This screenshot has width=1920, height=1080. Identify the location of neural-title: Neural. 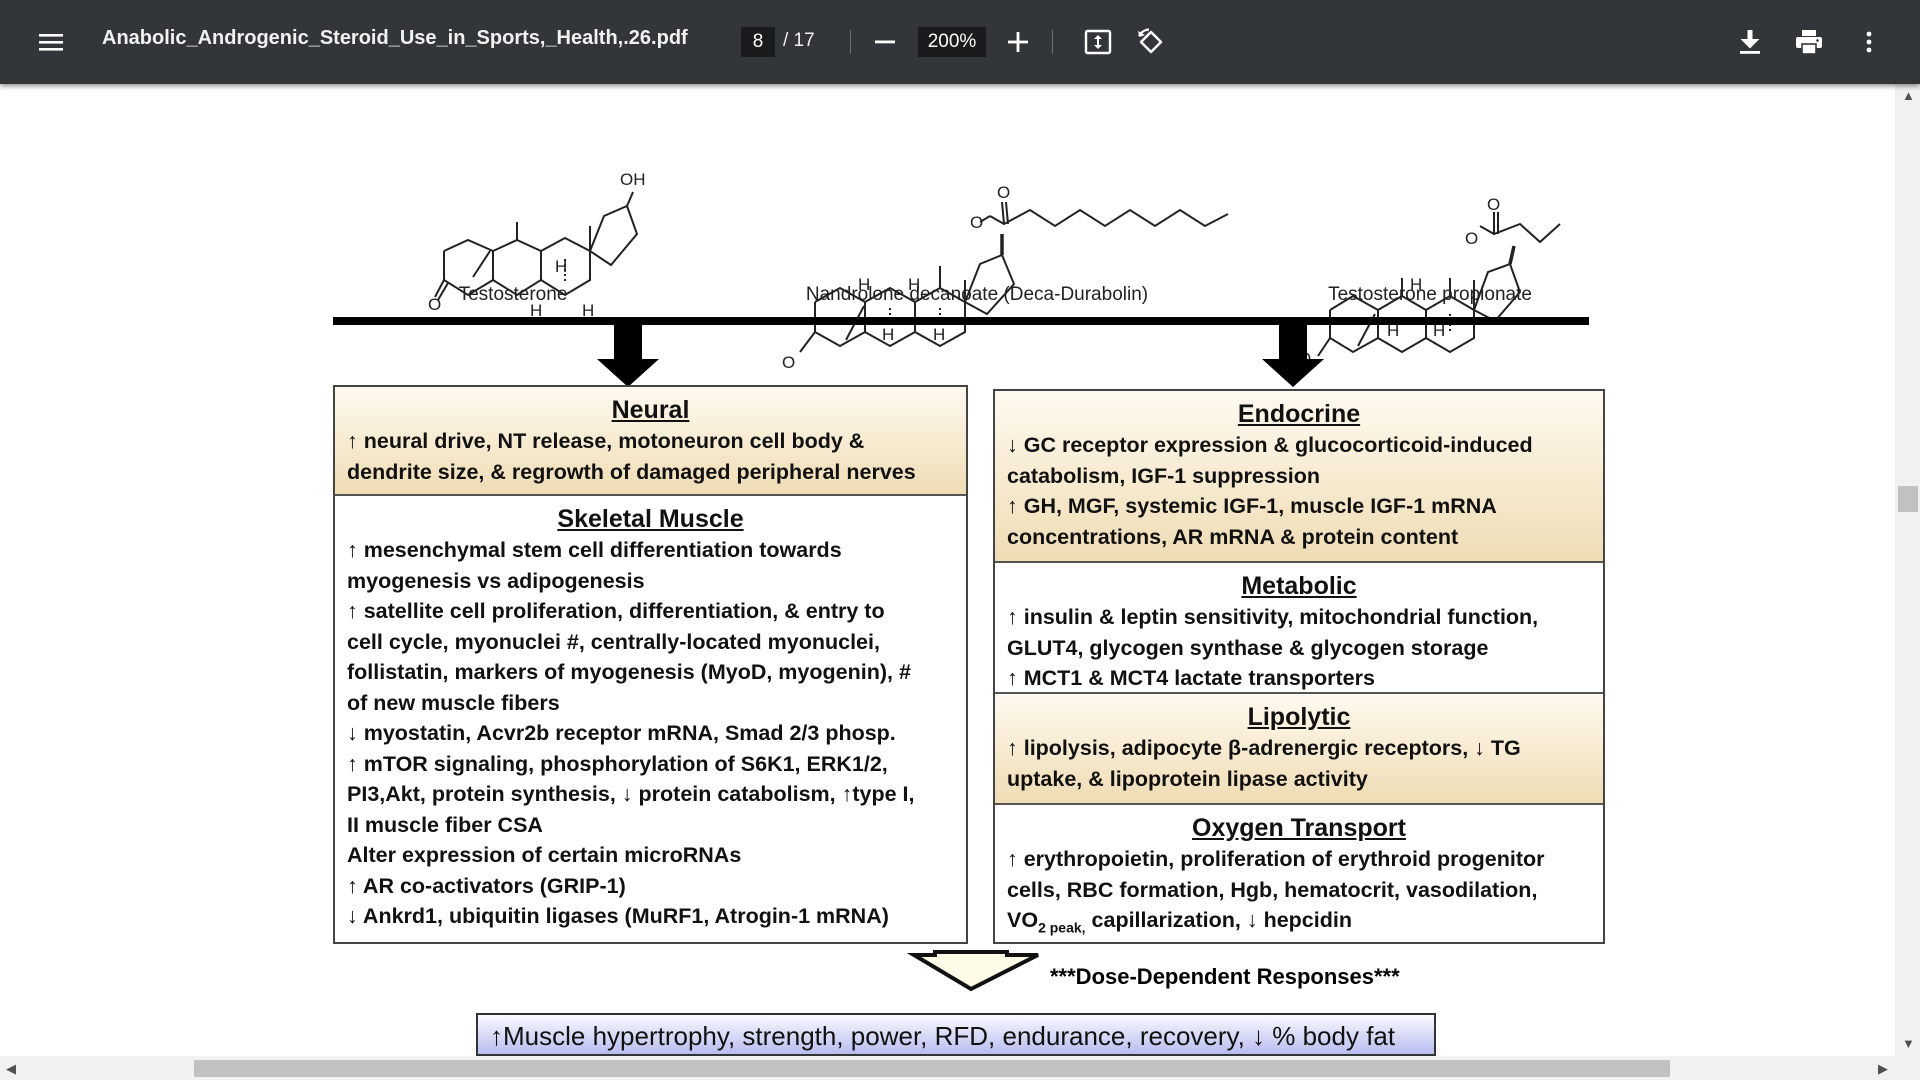
(650, 410).